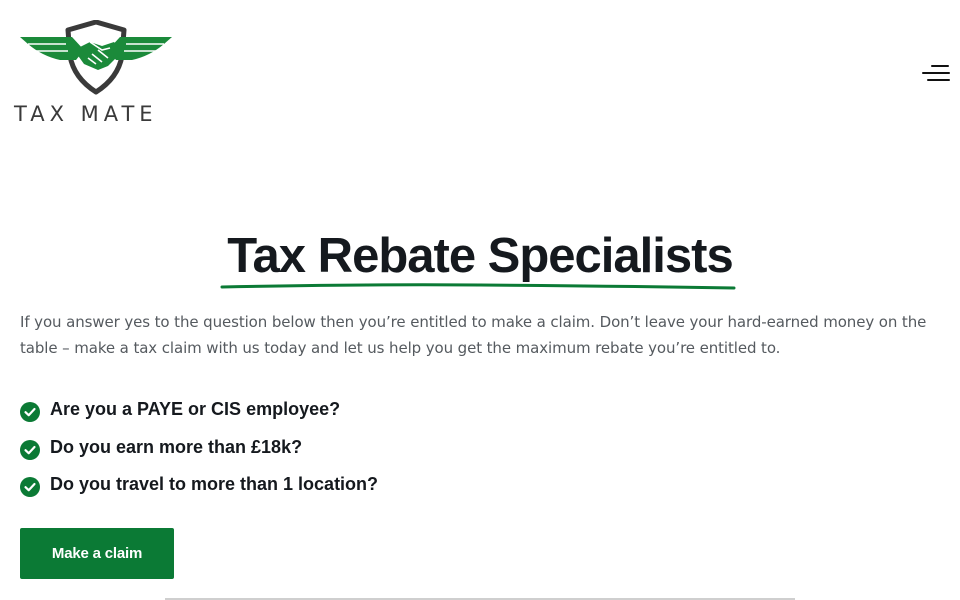 This screenshot has width=960, height=600. Describe the element at coordinates (214, 484) in the screenshot. I see `checklist-item-text: Do you travel to more than 1 location?` at that location.